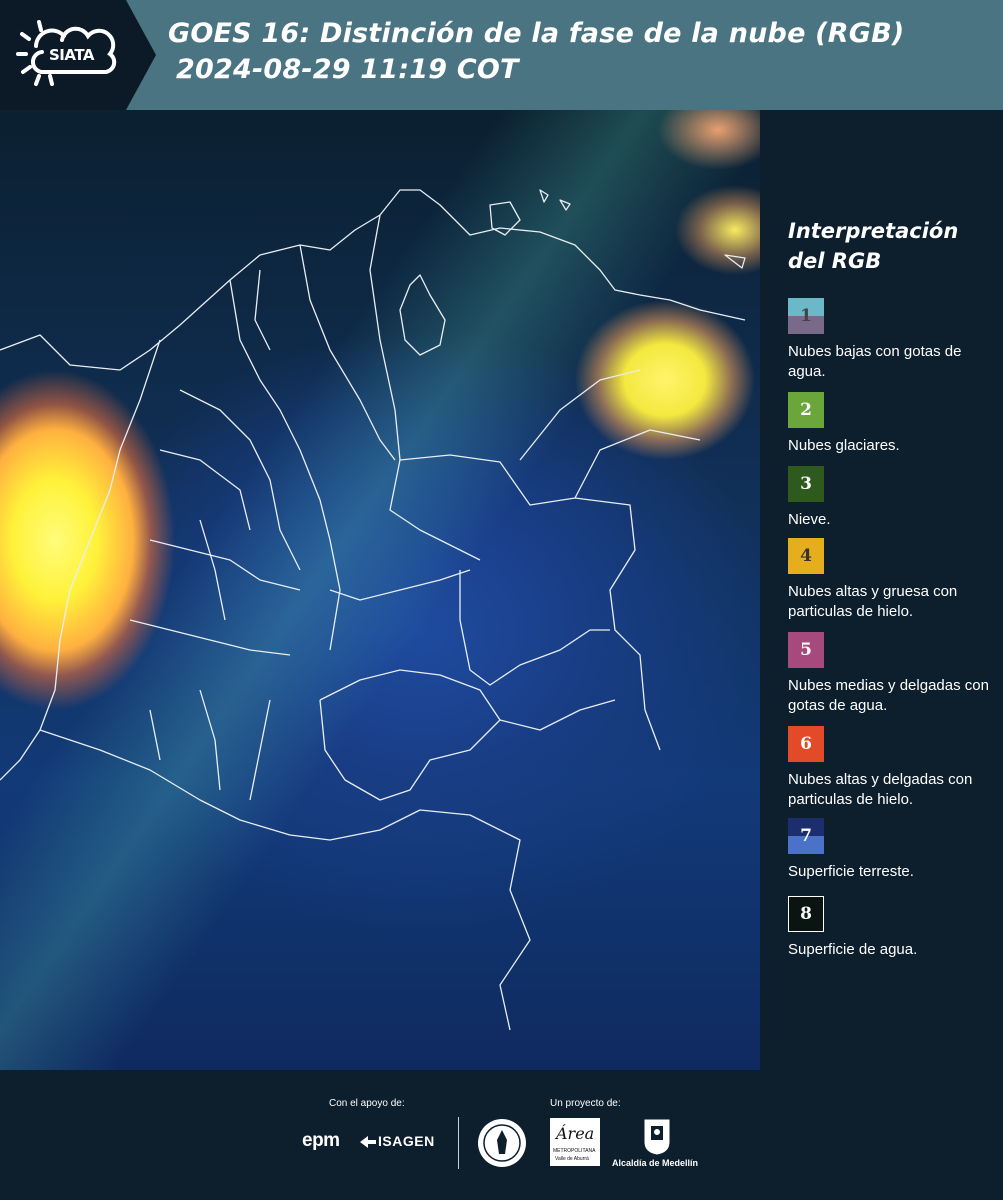  Describe the element at coordinates (835, 261) in the screenshot. I see `legend-title-line-2: del RGB` at that location.